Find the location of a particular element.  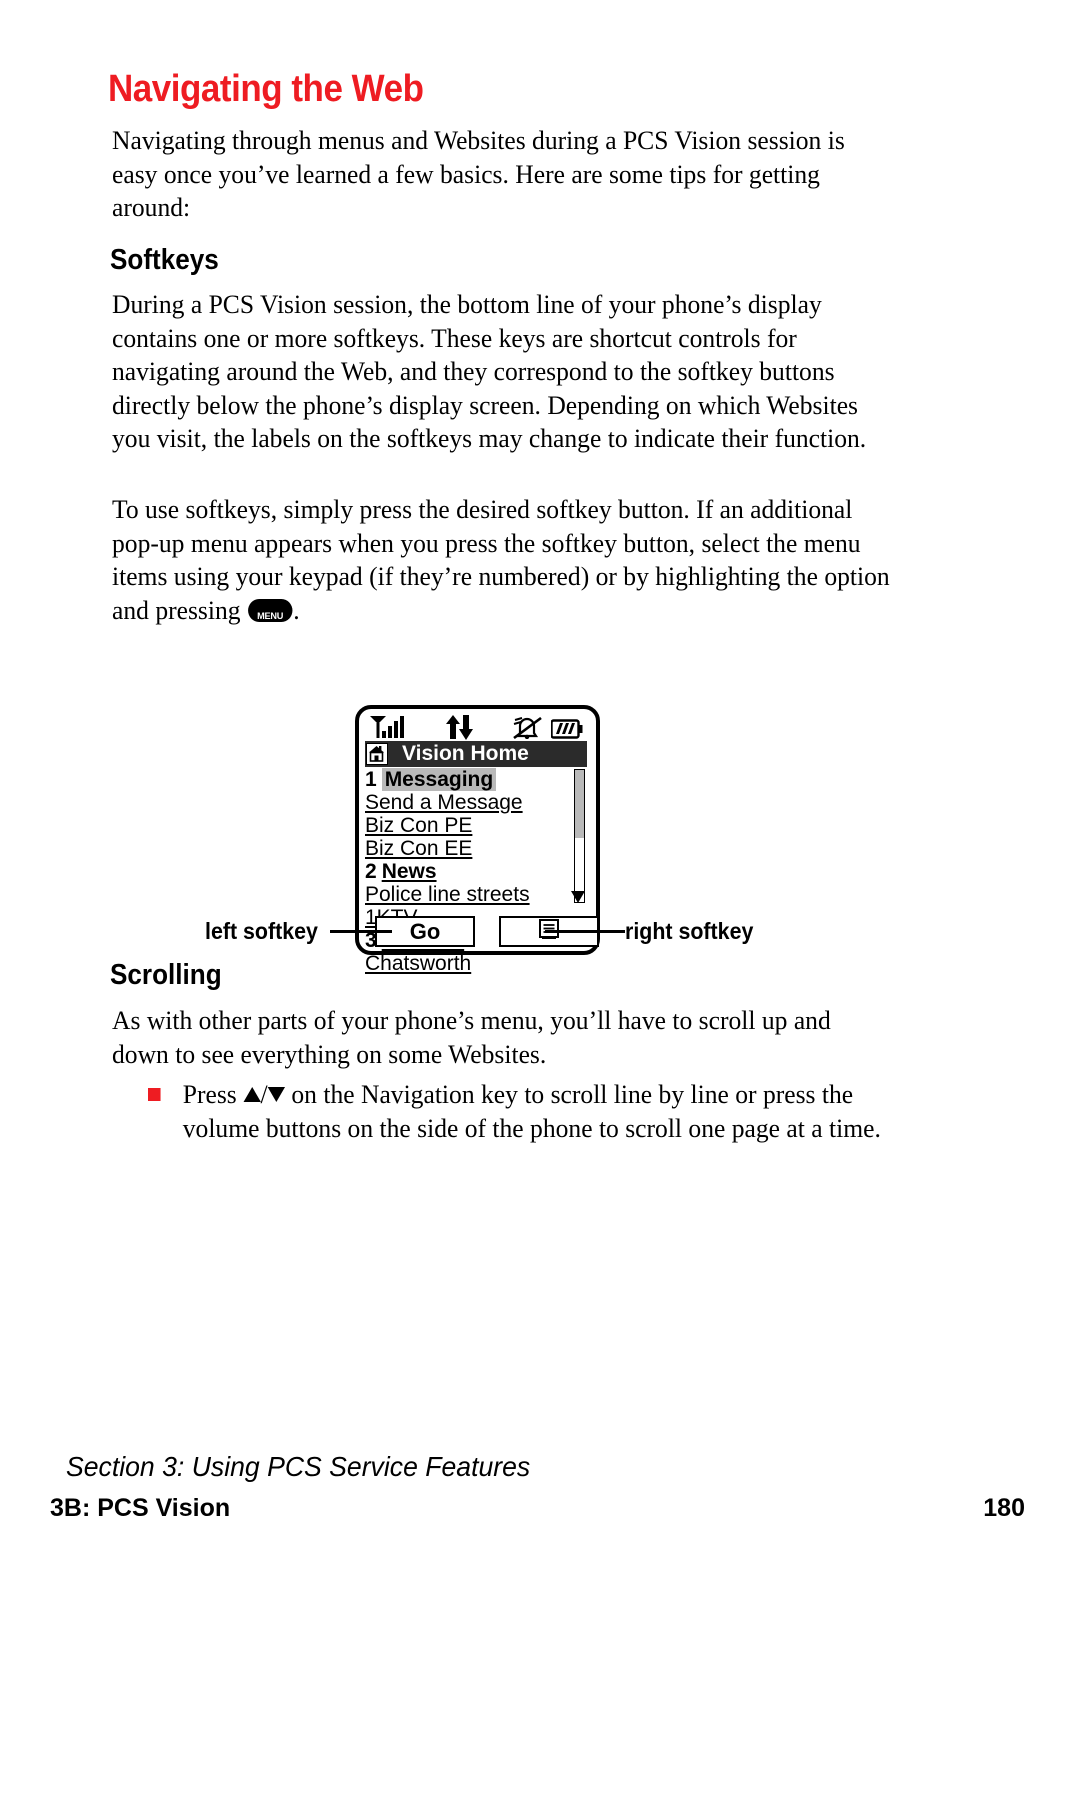

menu-link-biz-con-ee: Biz Con EE is located at coordinates (465, 848).